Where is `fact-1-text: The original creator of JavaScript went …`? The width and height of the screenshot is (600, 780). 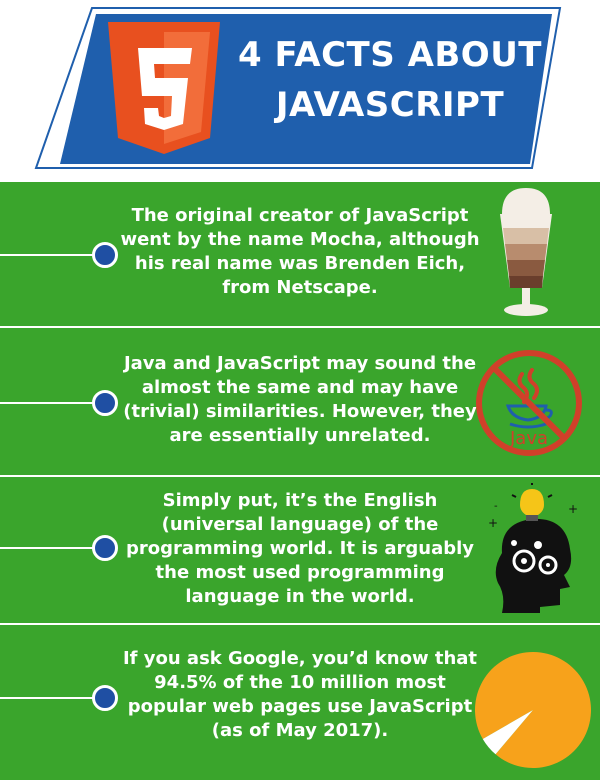
fact-1-text: The original creator of JavaScript went … is located at coordinates (300, 251).